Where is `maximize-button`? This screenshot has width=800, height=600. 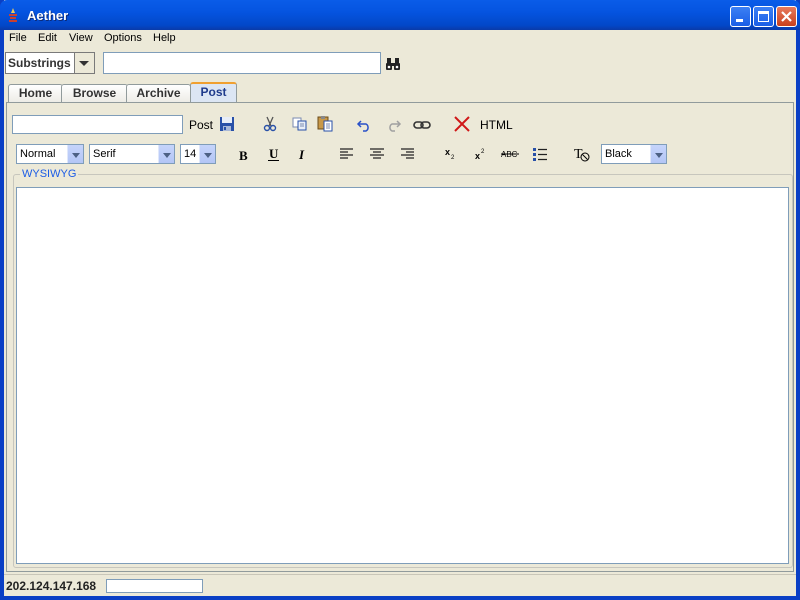
maximize-button is located at coordinates (763, 16).